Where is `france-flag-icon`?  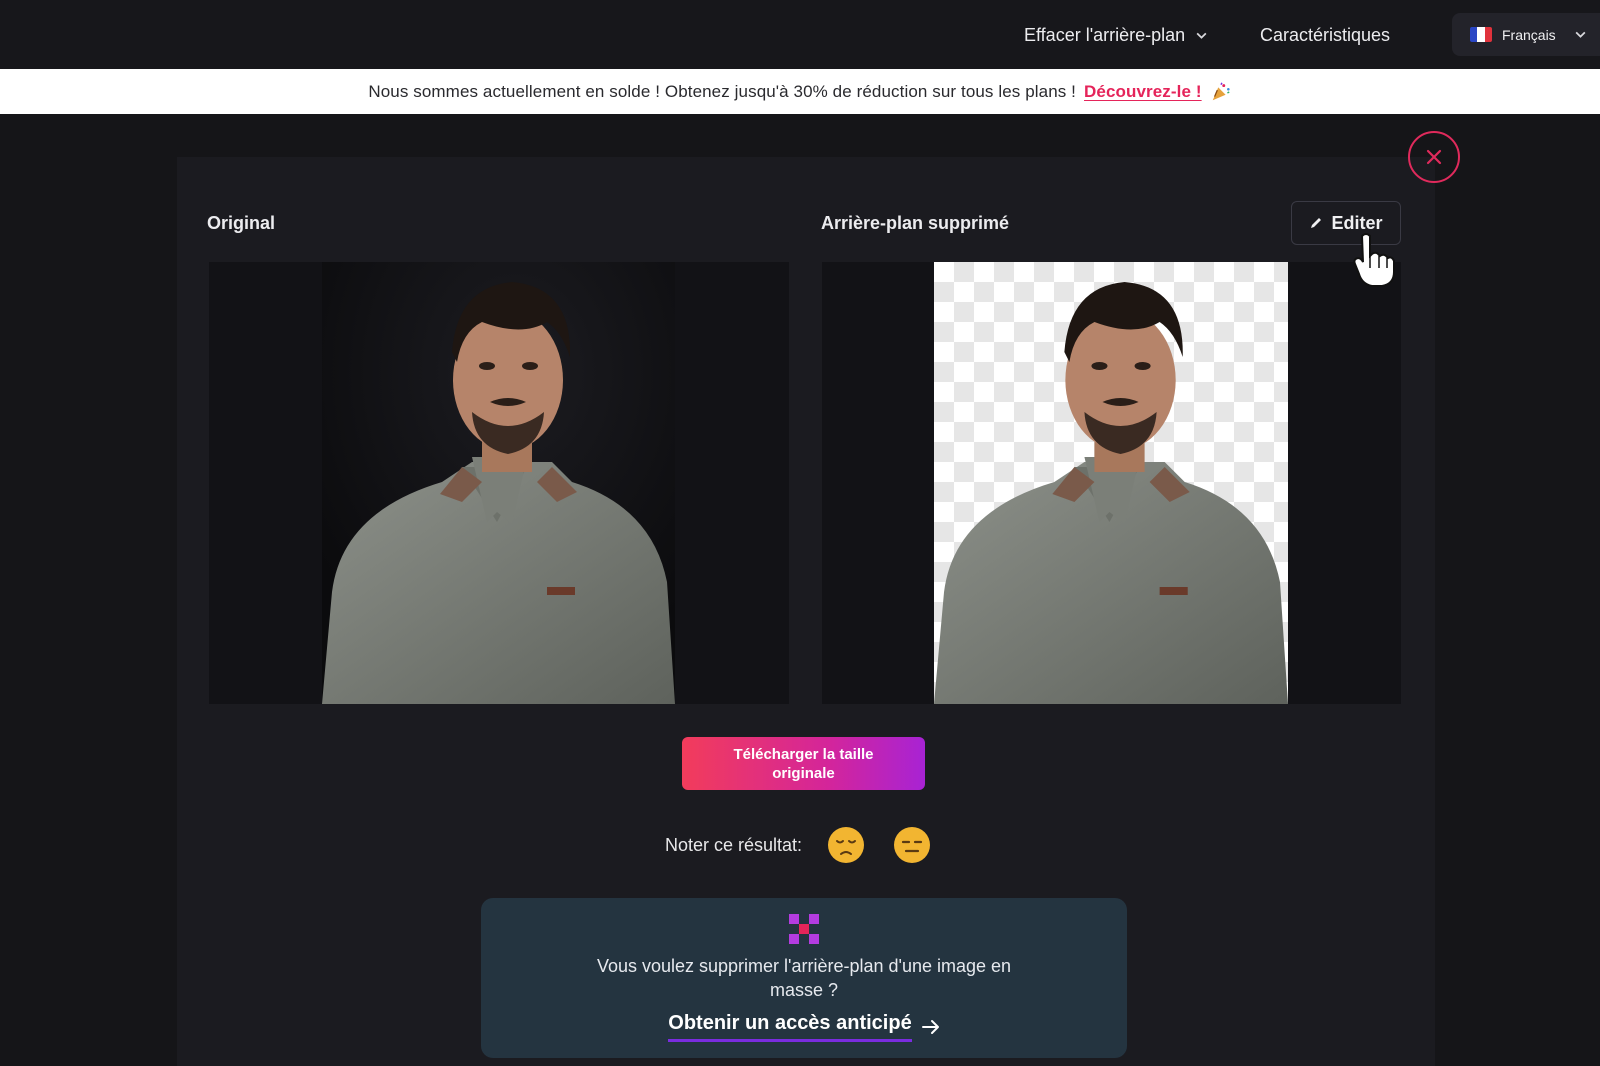
france-flag-icon is located at coordinates (1481, 34).